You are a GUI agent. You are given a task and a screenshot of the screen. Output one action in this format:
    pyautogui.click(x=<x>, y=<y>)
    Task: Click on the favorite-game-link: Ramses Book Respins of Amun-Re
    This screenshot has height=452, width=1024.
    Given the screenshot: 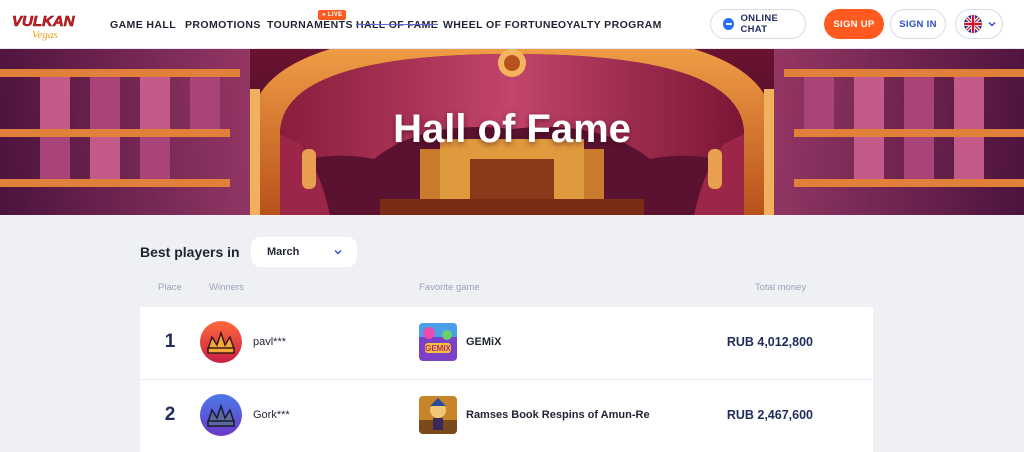 What is the action you would take?
    pyautogui.click(x=558, y=415)
    